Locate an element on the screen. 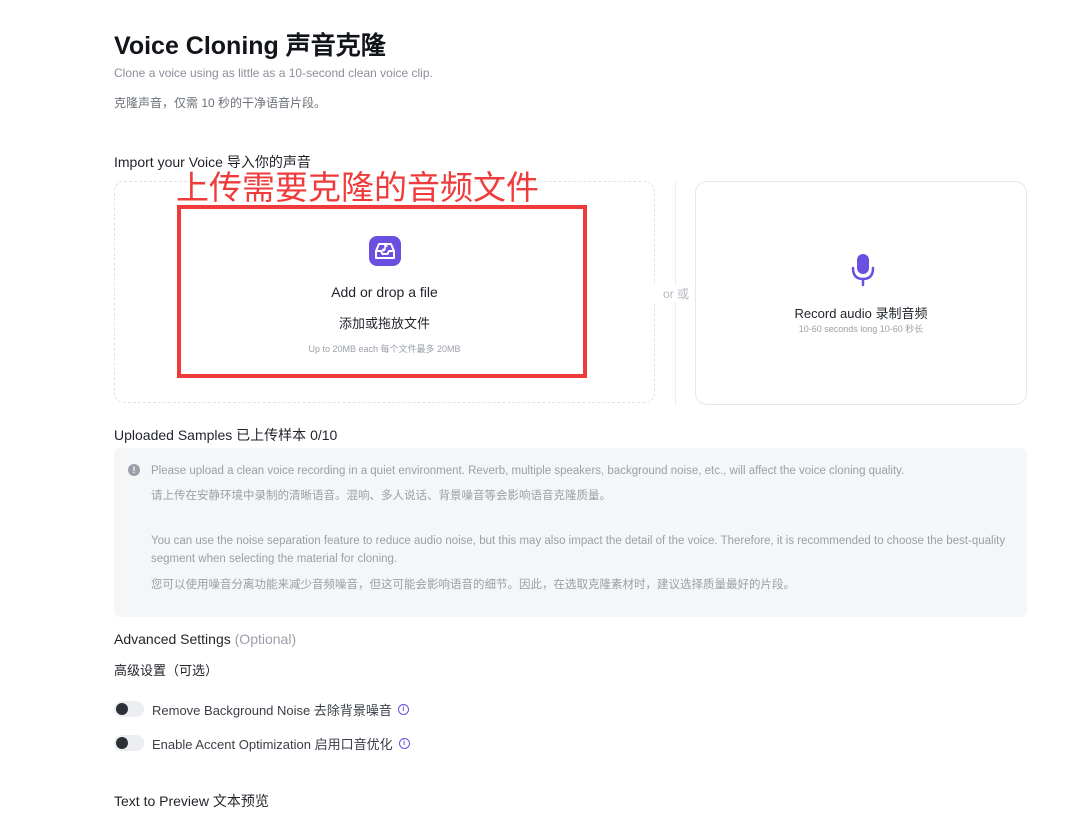 The width and height of the screenshot is (1080, 814). accent-optimization-label: Enable Accent Optimization 启用口音优化 is located at coordinates (272, 744).